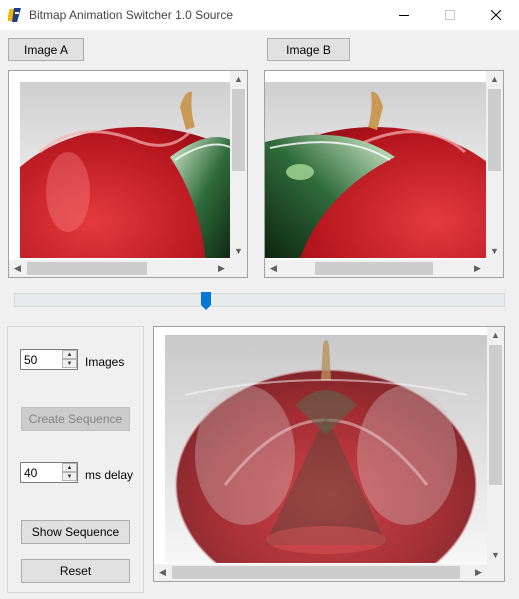 The height and width of the screenshot is (599, 519). What do you see at coordinates (259, 15) in the screenshot?
I see `title-bar: Bitmap Animation Switcher 1.0 Source` at bounding box center [259, 15].